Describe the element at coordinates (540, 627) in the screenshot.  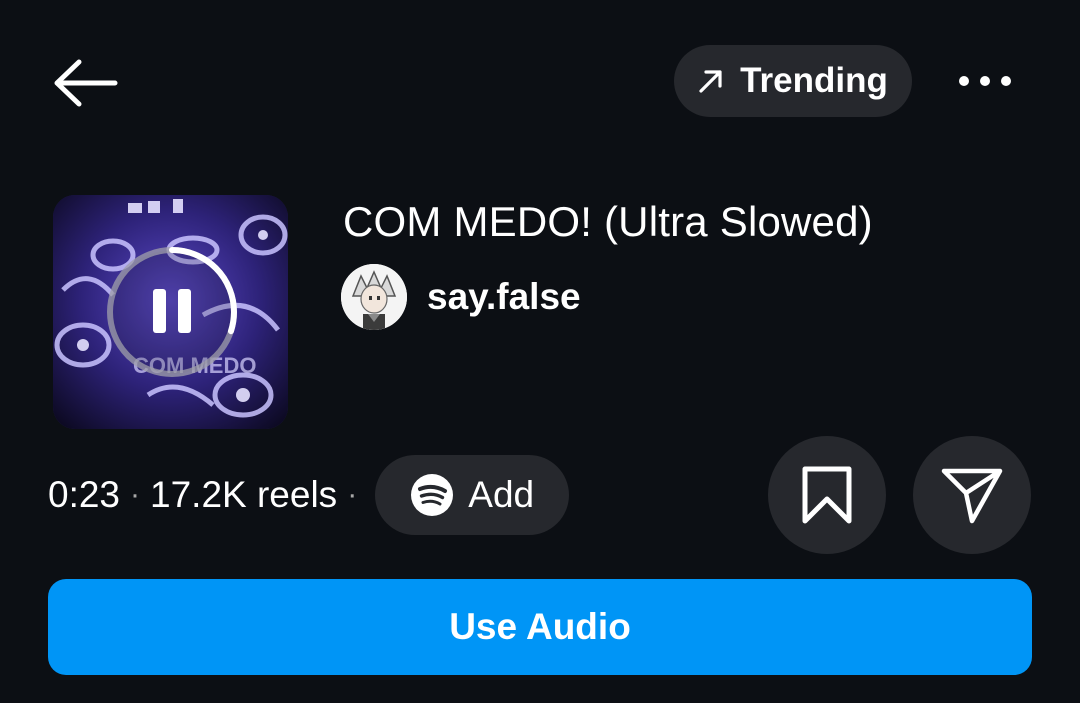
I see `use-audio-button: Use Audio` at that location.